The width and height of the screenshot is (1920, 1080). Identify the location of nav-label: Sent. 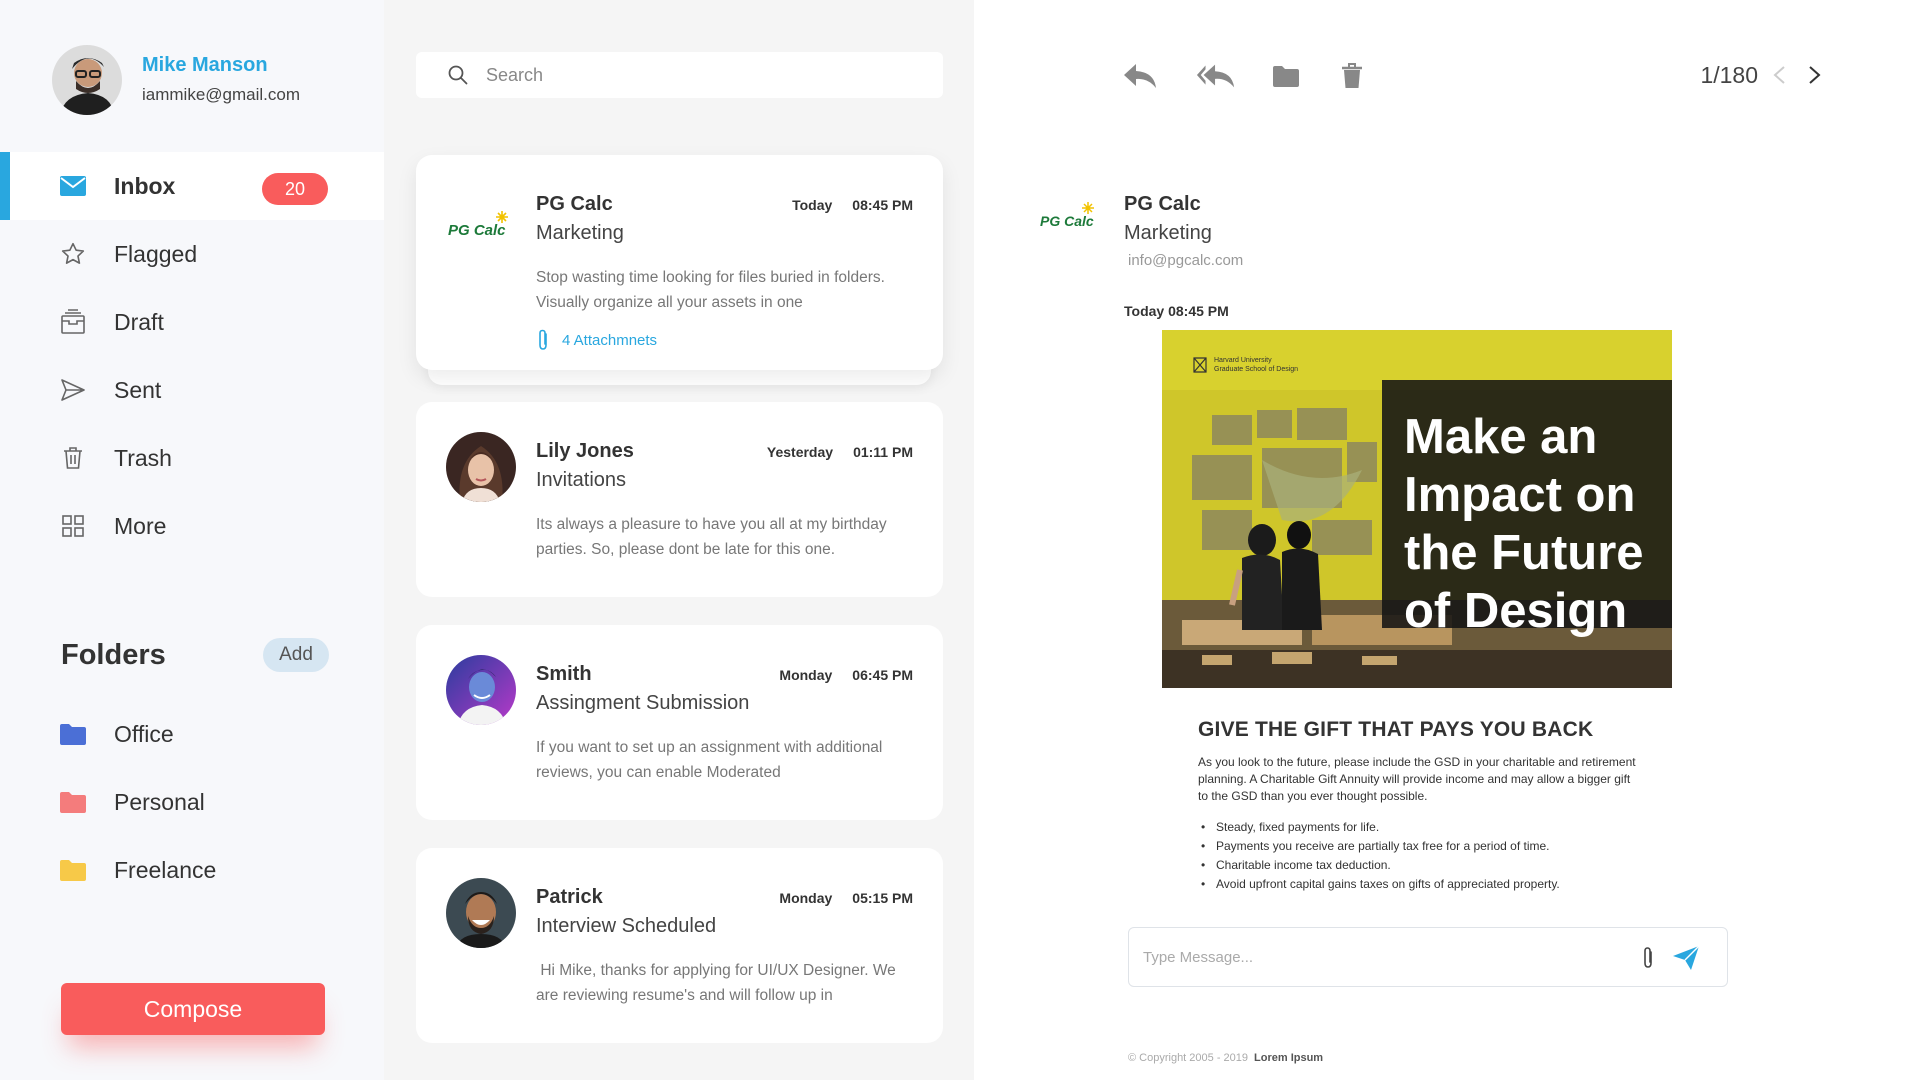
(138, 389).